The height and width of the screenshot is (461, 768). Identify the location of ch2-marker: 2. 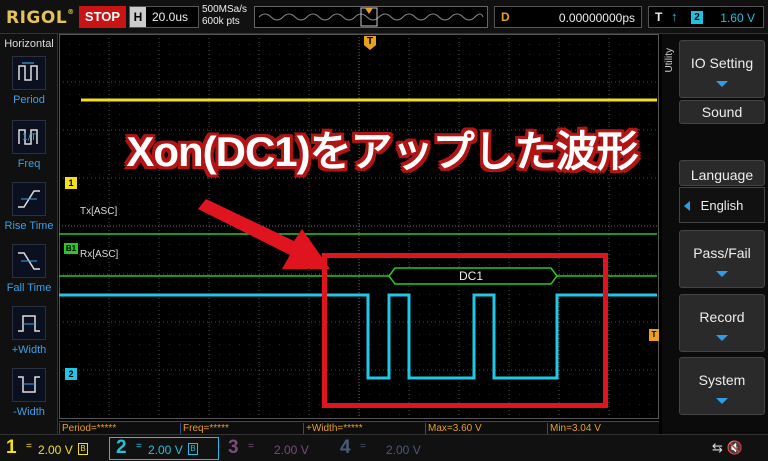
(71, 374).